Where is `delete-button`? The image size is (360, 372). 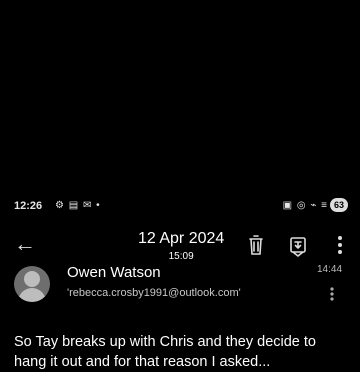 delete-button is located at coordinates (256, 245).